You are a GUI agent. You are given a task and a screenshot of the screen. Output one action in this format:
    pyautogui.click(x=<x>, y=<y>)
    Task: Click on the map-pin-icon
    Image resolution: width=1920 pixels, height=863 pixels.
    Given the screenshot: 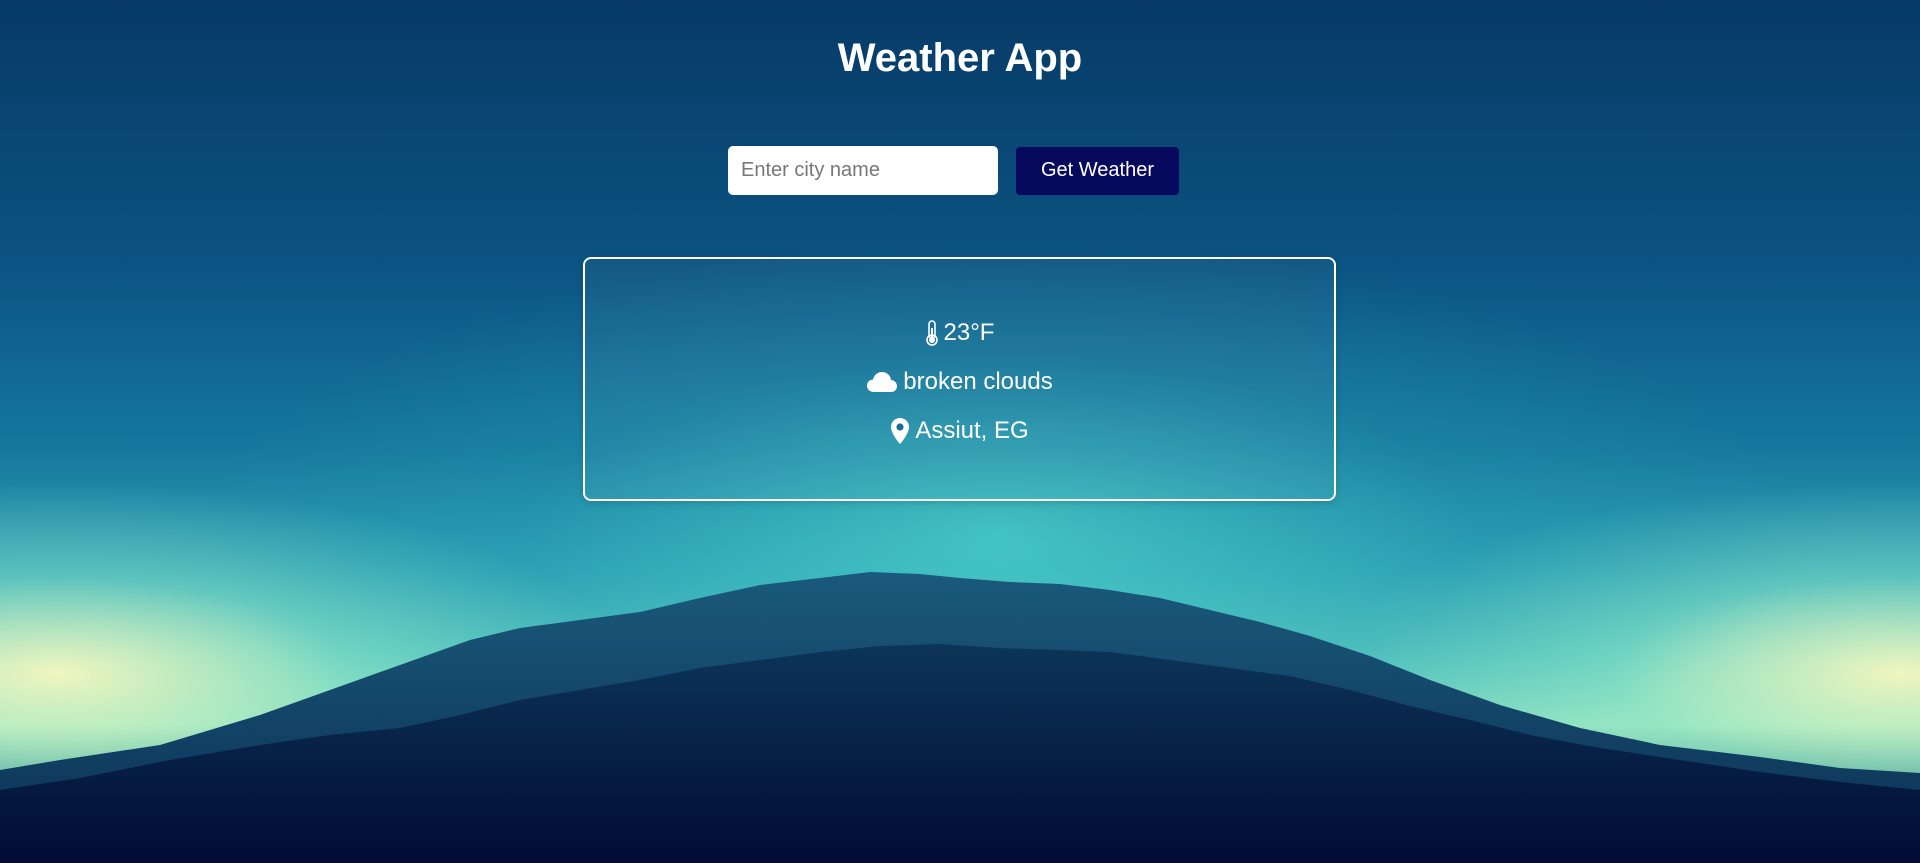 What is the action you would take?
    pyautogui.click(x=900, y=431)
    